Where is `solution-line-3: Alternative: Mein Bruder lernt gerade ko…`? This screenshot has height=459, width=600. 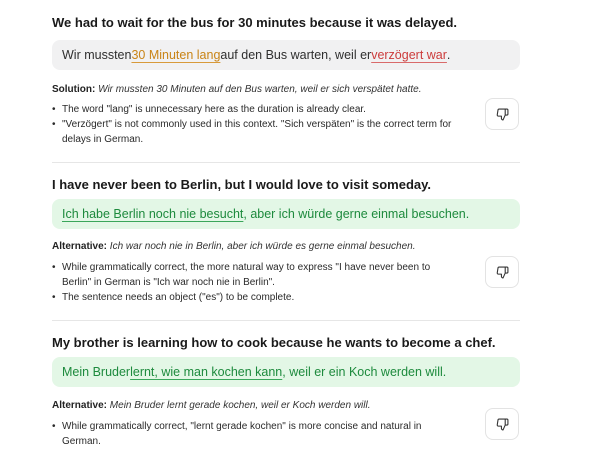 solution-line-3: Alternative: Mein Bruder lernt gerade ko… is located at coordinates (286, 405).